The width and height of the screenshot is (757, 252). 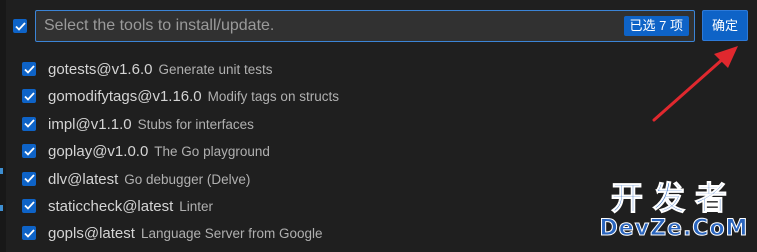 What do you see at coordinates (98, 152) in the screenshot?
I see `tool-name: goplay@v1.0.0` at bounding box center [98, 152].